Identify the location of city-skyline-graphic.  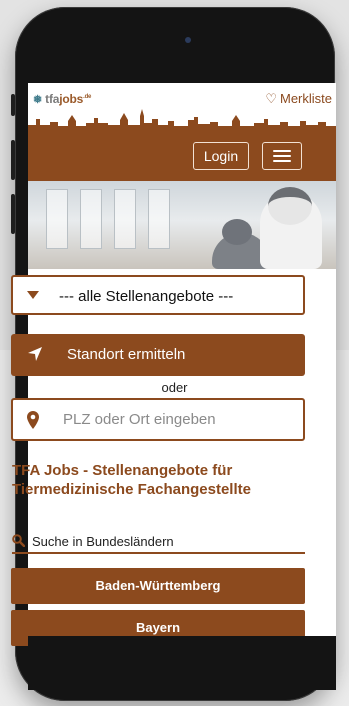
(182, 120).